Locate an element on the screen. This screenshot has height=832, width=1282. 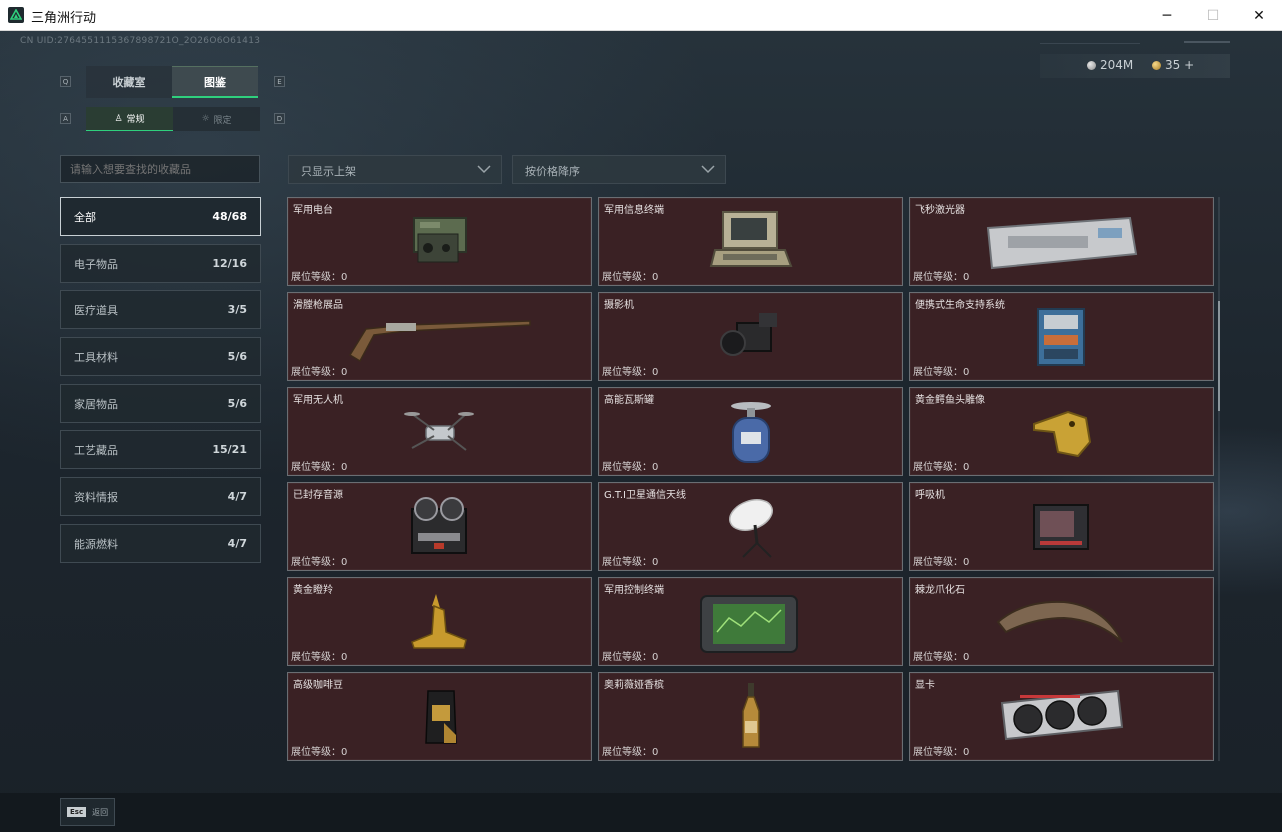
category-count: 3/5 is located at coordinates (237, 309).